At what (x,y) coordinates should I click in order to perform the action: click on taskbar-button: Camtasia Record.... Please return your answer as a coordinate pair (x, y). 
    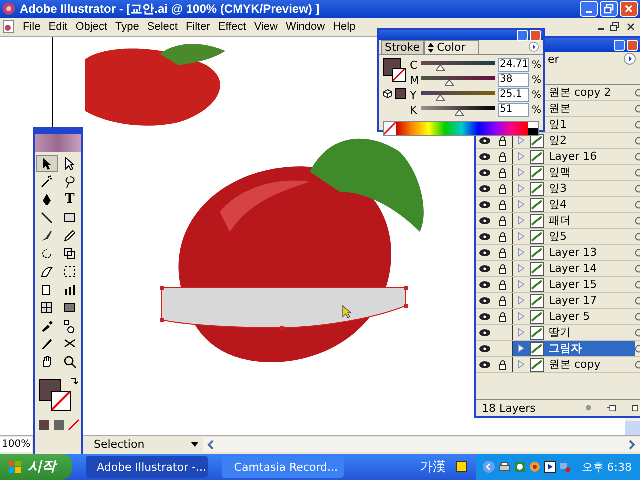
    Looking at the image, I should click on (283, 467).